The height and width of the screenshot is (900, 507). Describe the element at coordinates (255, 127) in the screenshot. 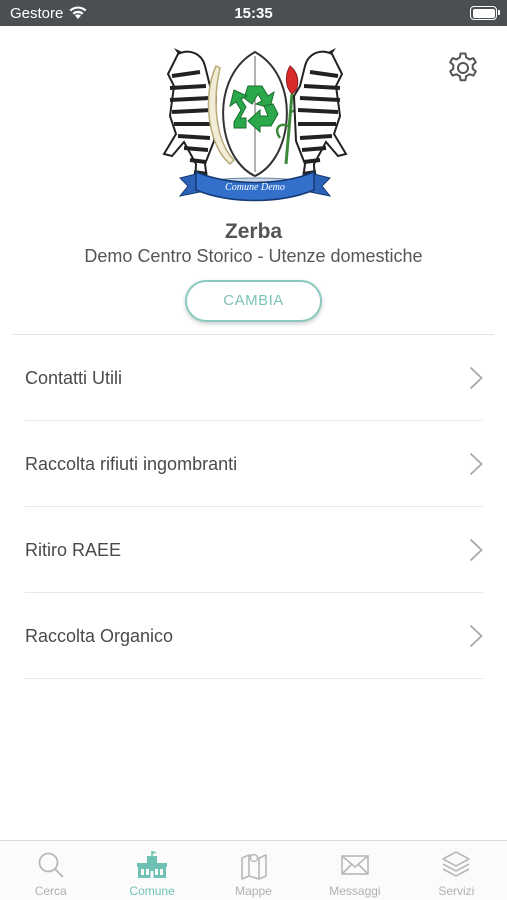

I see `coat-of-arms-logo: Comune Demo` at that location.